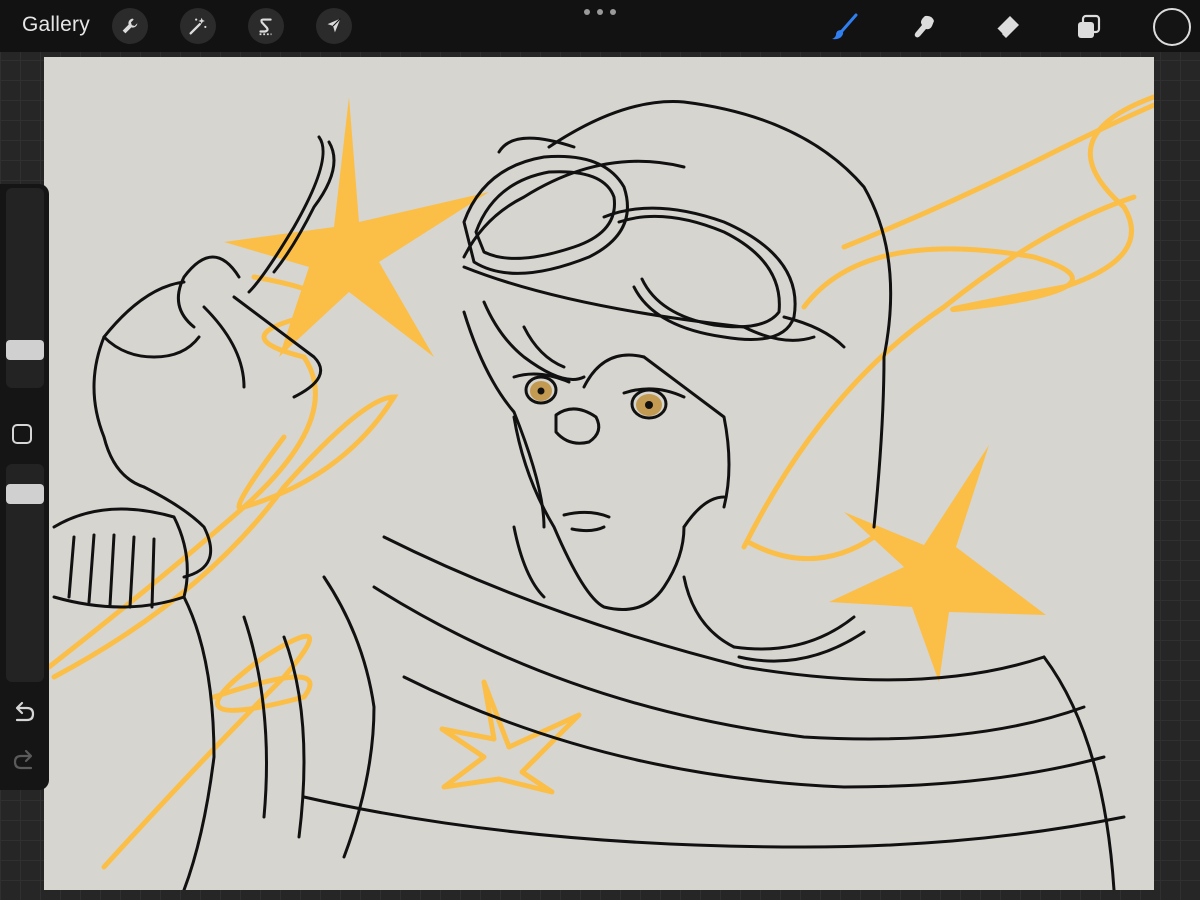 The height and width of the screenshot is (900, 1200). I want to click on layers-tool-button, so click(1089, 27).